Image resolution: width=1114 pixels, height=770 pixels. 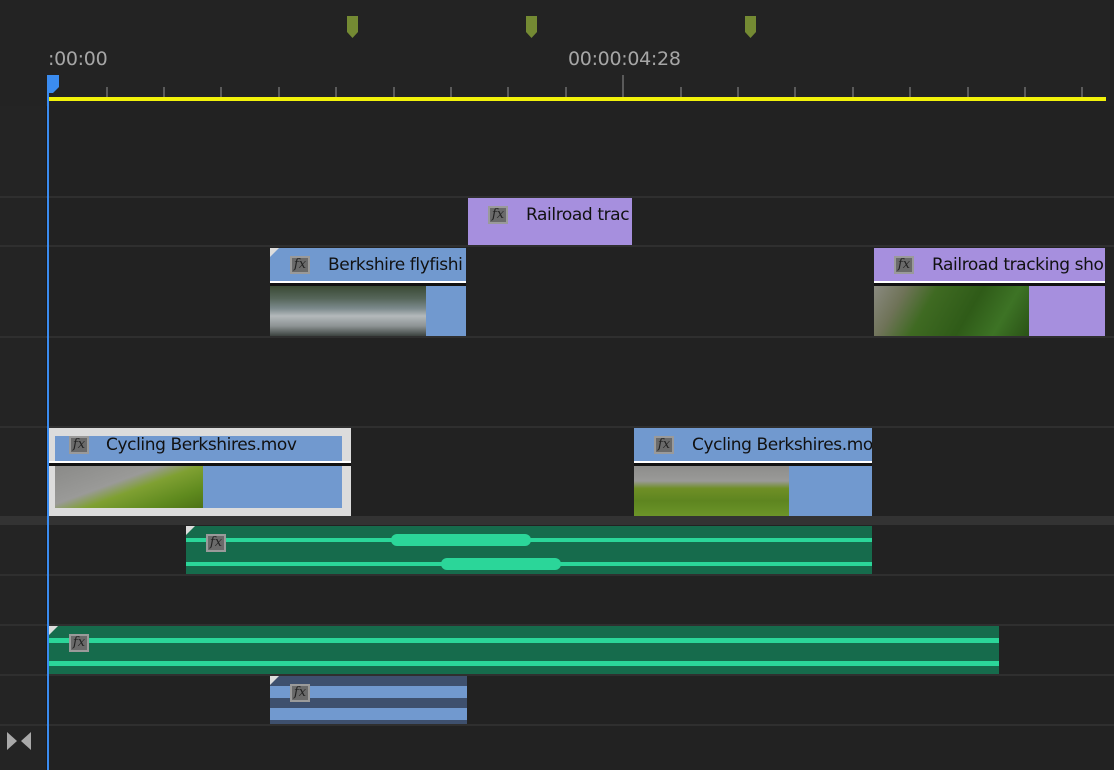 I want to click on clip-thumbnail-aerial, so click(x=951, y=311).